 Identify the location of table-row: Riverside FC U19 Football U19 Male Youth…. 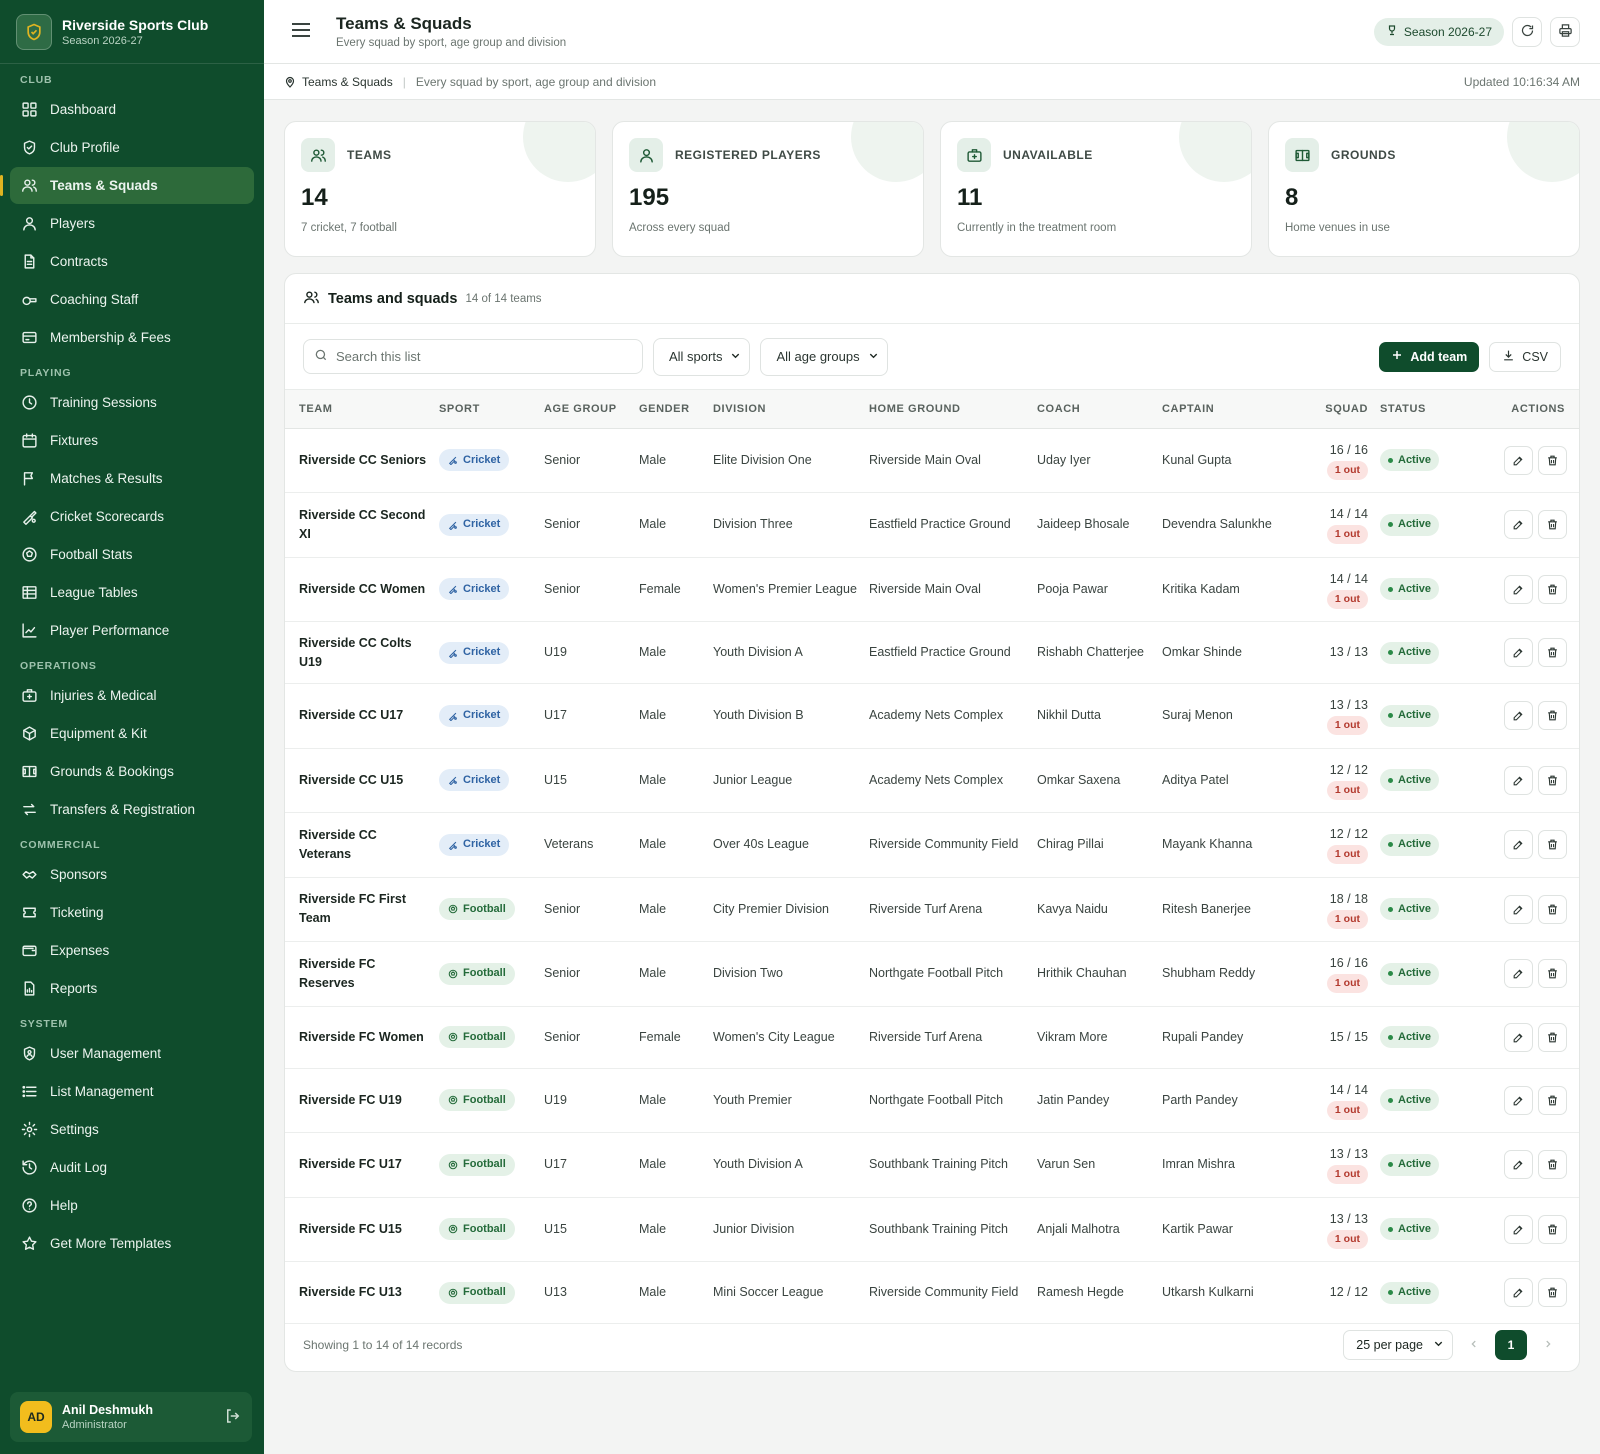
(932, 1100).